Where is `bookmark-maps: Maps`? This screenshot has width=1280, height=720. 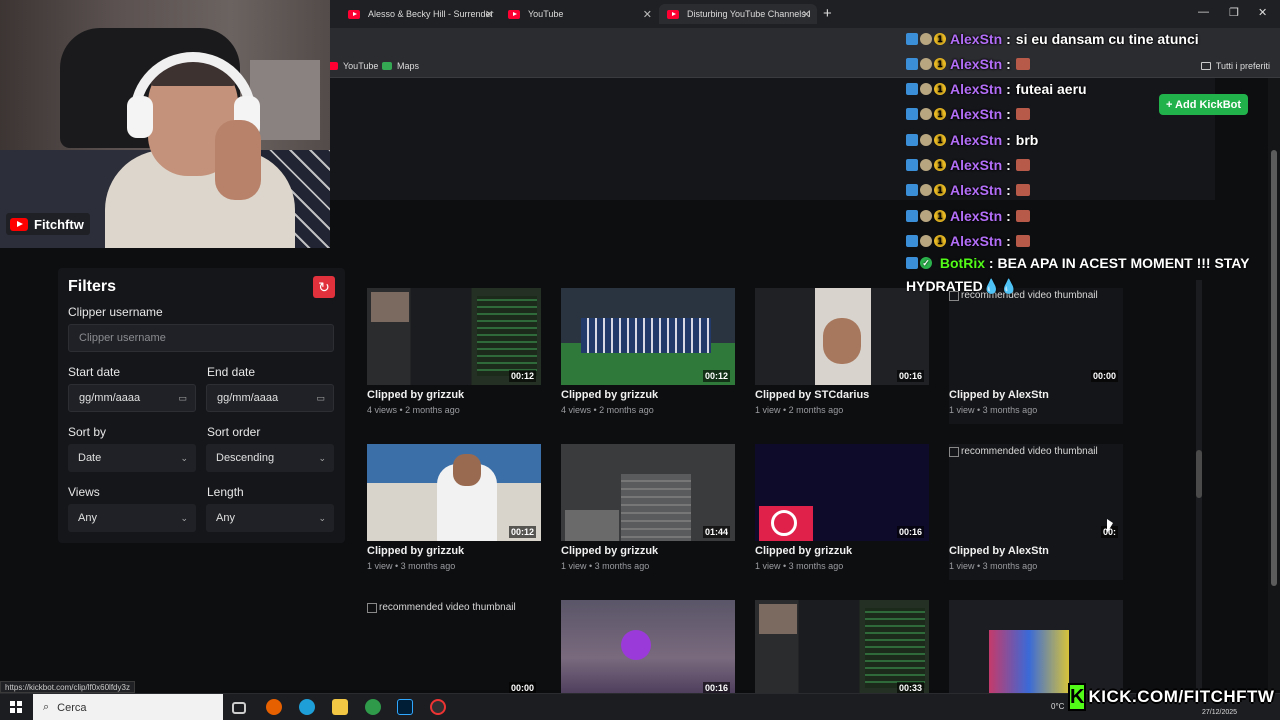
bookmark-maps: Maps is located at coordinates (400, 66).